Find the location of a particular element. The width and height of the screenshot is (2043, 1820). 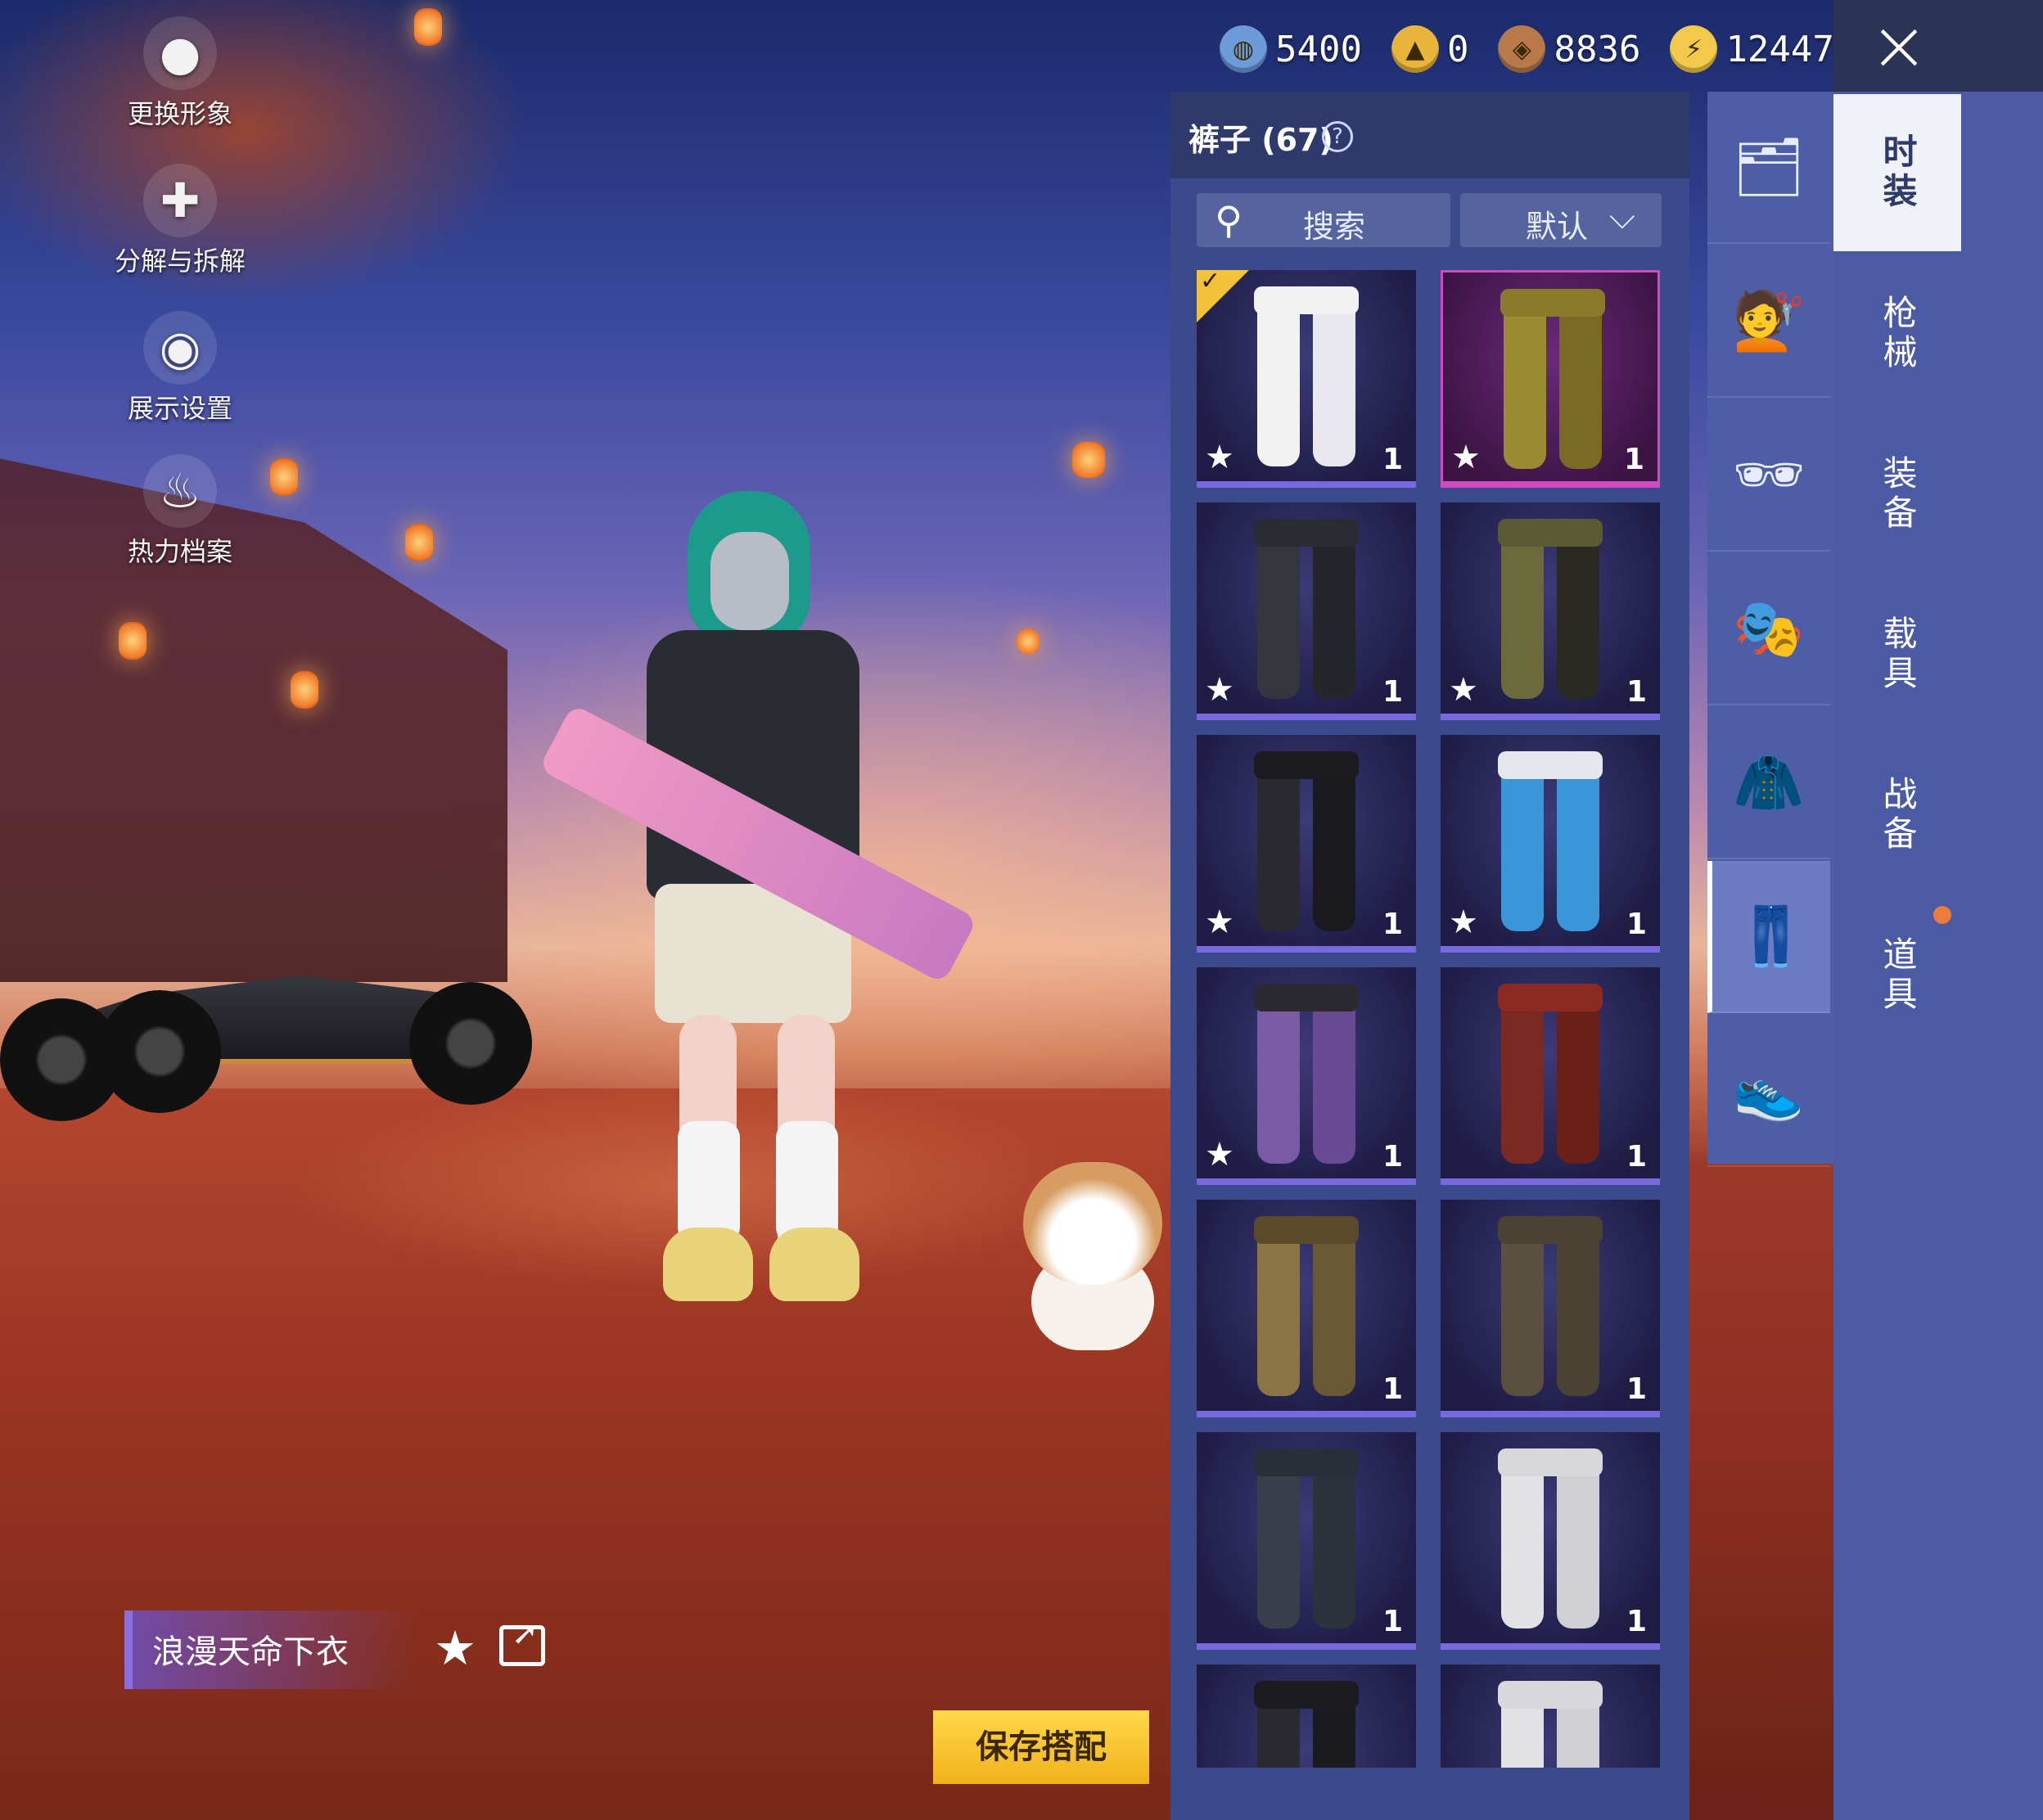

category-glasses-icon: 🕶 is located at coordinates (1768, 476).